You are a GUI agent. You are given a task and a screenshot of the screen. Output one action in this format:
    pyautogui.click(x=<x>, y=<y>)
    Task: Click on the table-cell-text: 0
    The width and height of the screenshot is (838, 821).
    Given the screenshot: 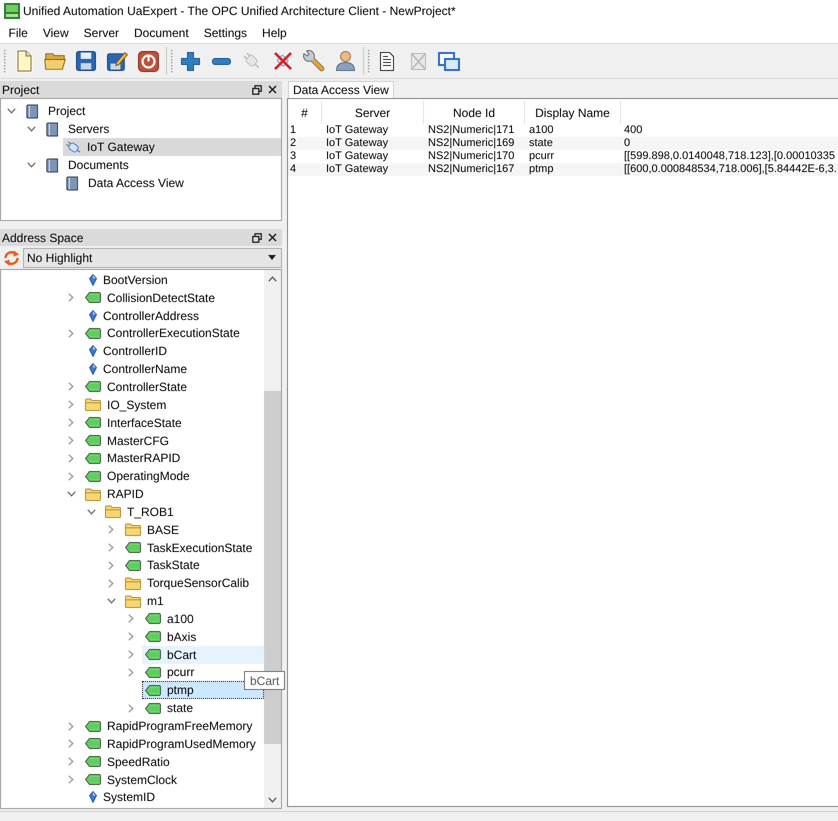 What is the action you would take?
    pyautogui.click(x=627, y=143)
    